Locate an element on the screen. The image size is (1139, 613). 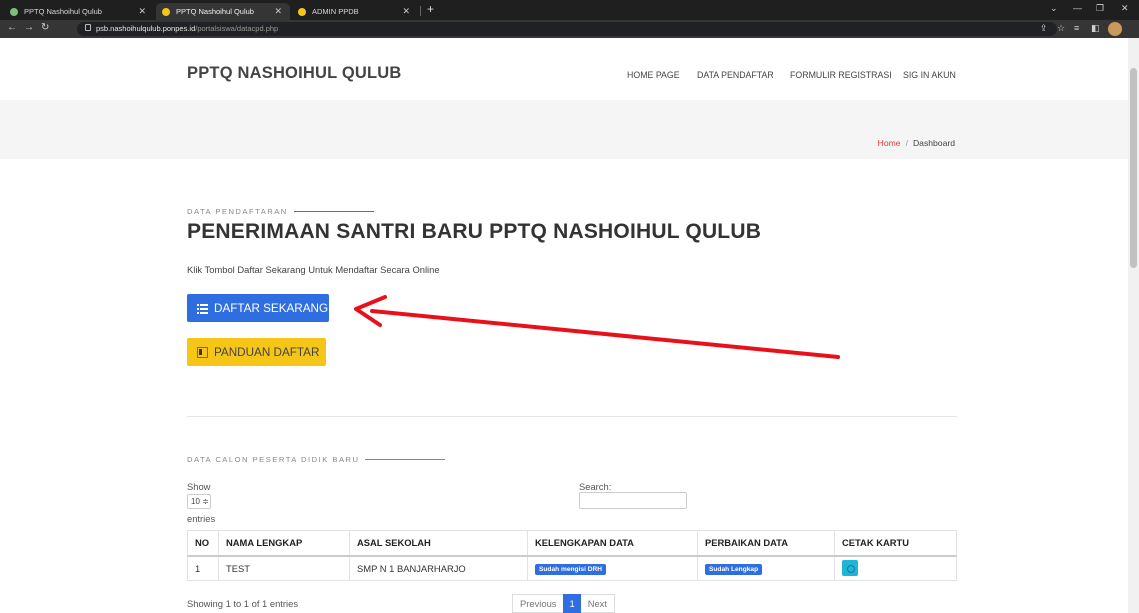
search-input is located at coordinates (633, 500).